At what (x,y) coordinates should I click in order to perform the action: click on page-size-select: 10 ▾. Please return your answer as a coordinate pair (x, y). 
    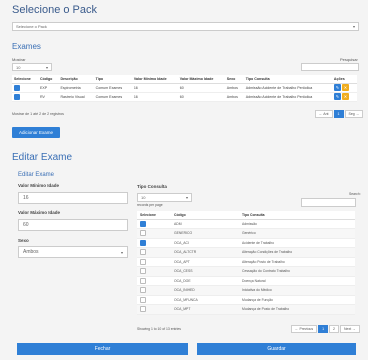
    Looking at the image, I should click on (32, 67).